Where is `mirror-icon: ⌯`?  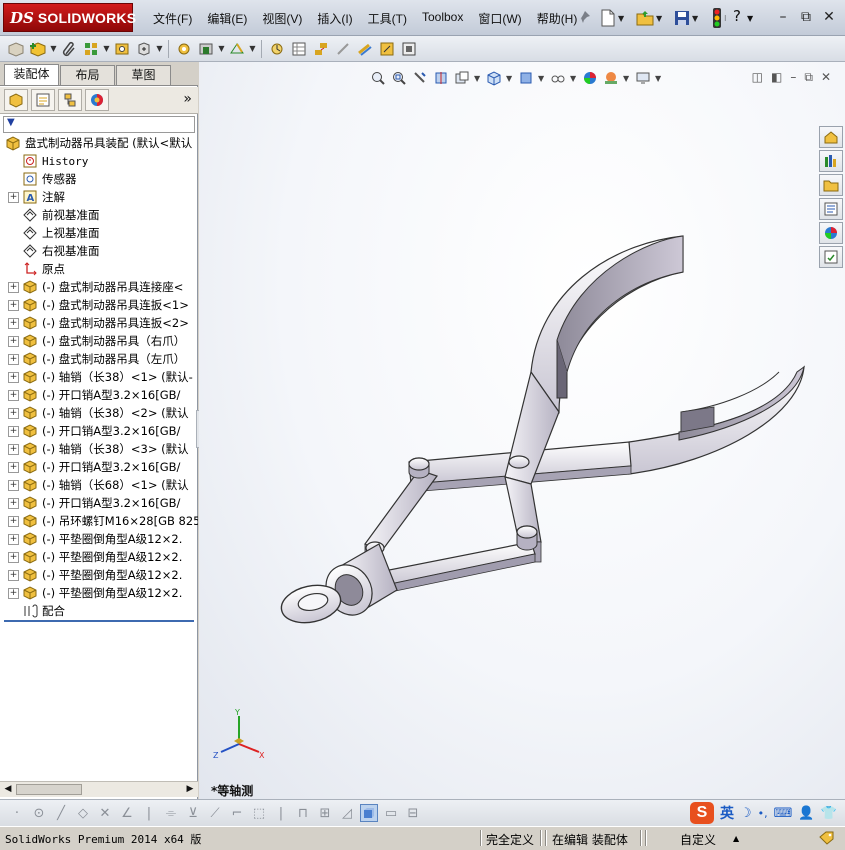 mirror-icon: ⌯ is located at coordinates (171, 813).